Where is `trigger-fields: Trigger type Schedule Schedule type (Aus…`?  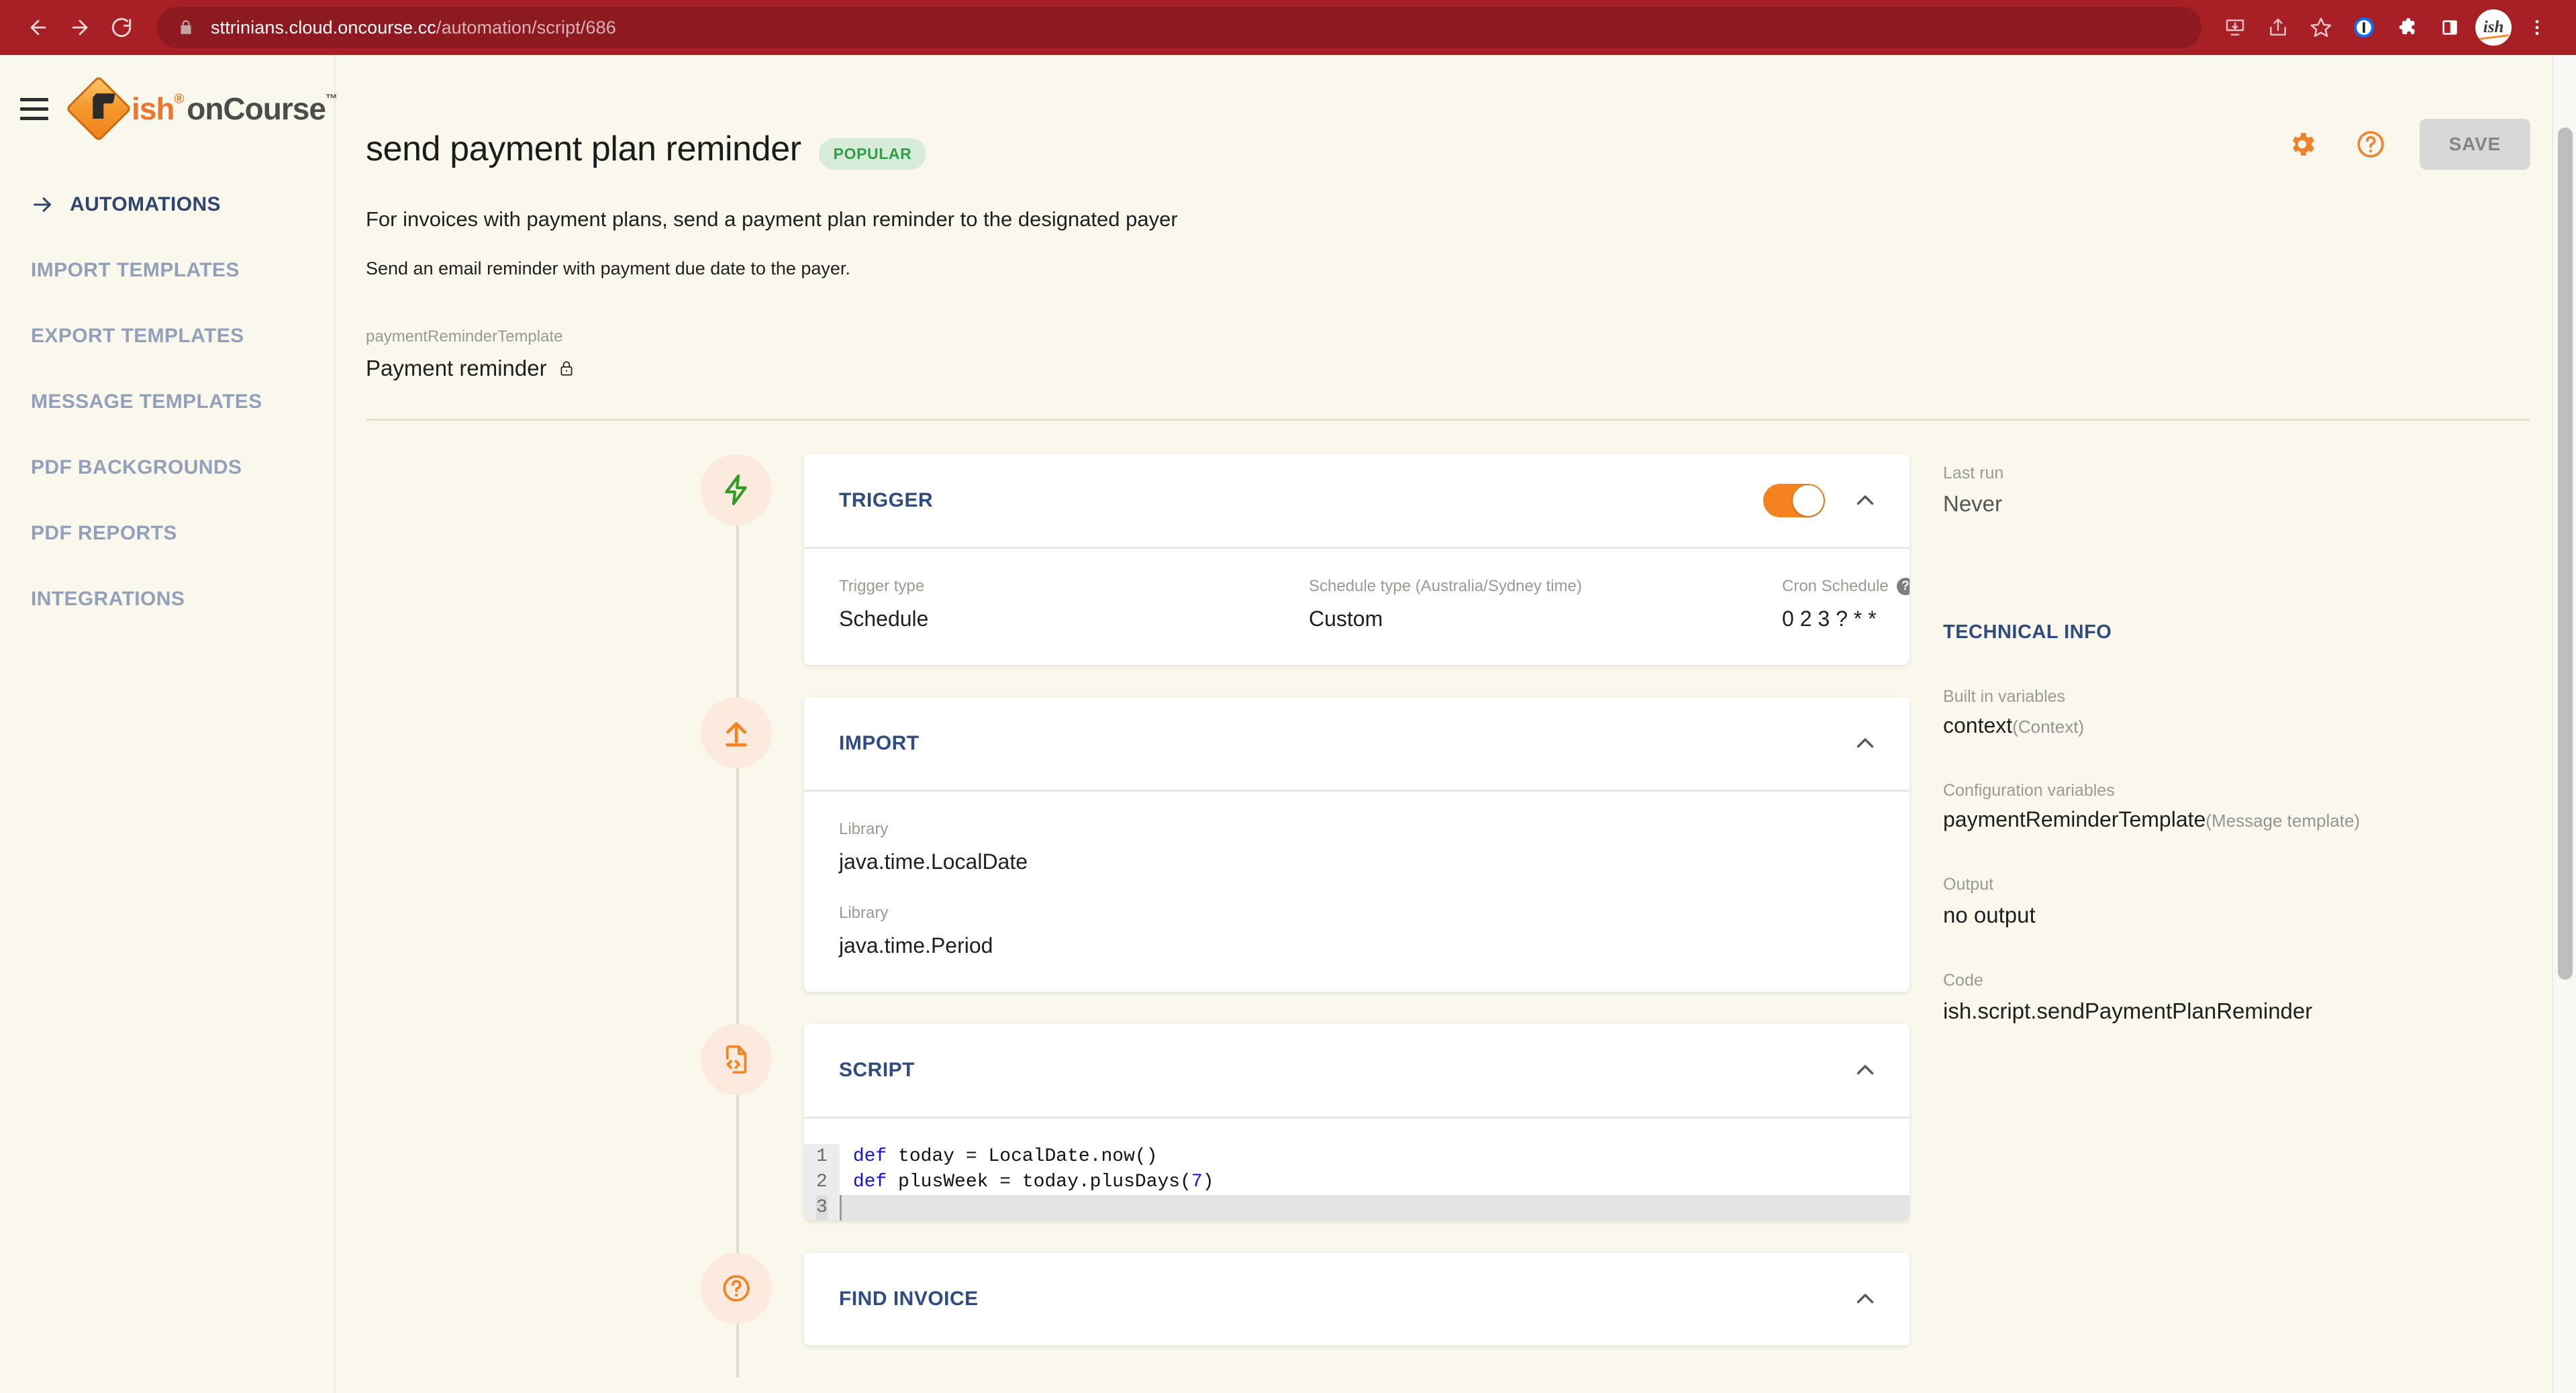 trigger-fields: Trigger type Schedule Schedule type (Aus… is located at coordinates (1374, 604).